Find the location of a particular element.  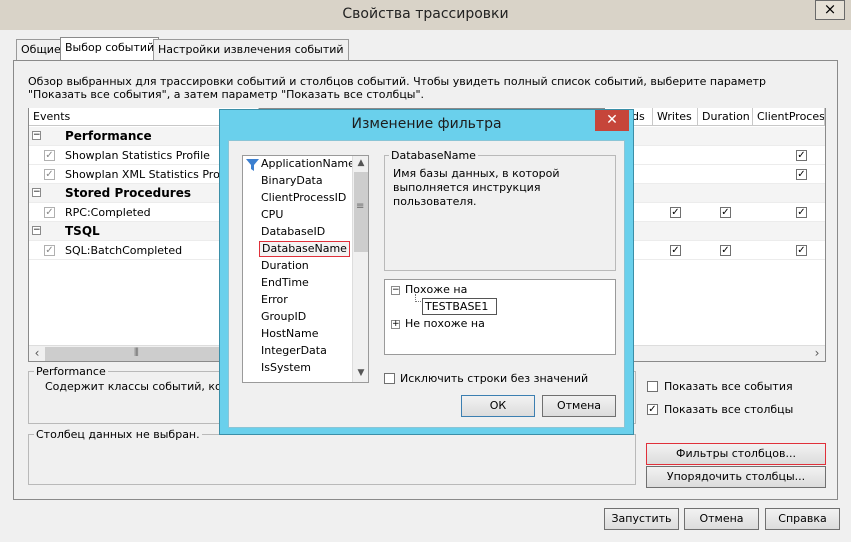

ok-button: ОК is located at coordinates (498, 406).